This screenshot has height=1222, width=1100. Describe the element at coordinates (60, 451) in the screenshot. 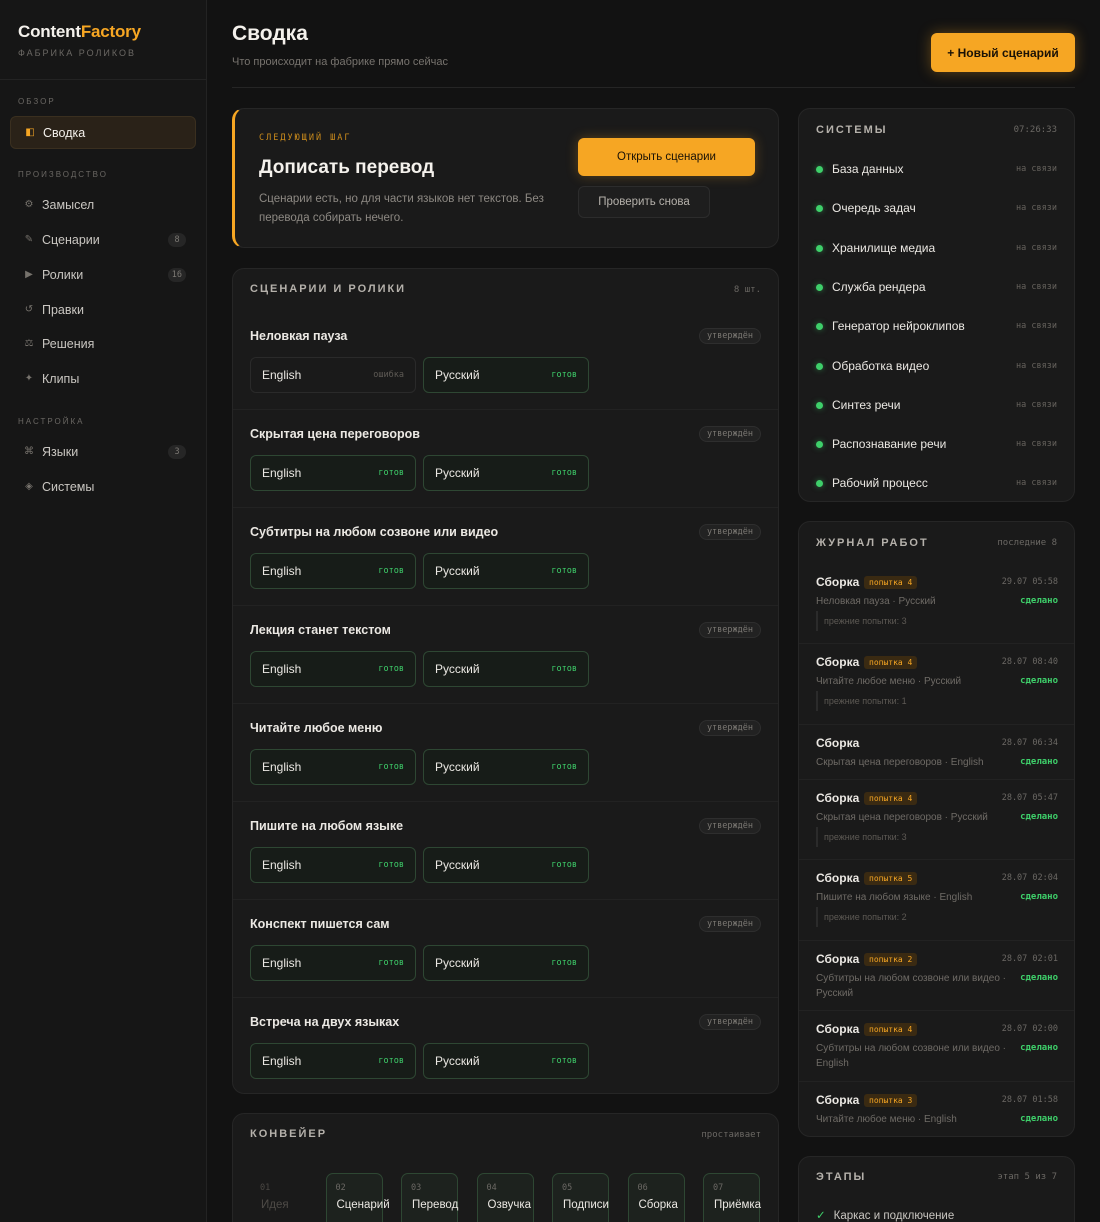

I see `sidebar-item-label: Языки` at that location.